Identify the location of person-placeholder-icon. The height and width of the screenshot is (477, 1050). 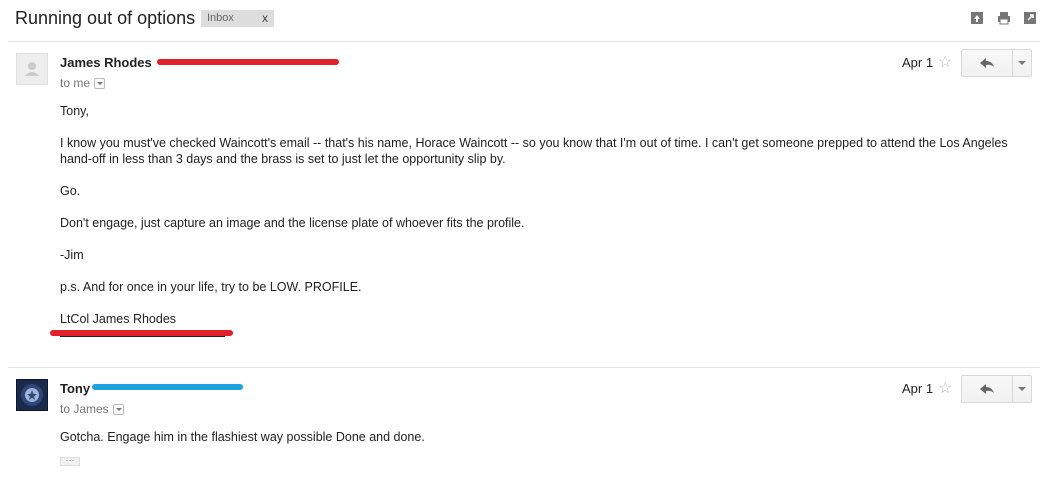
(32, 69).